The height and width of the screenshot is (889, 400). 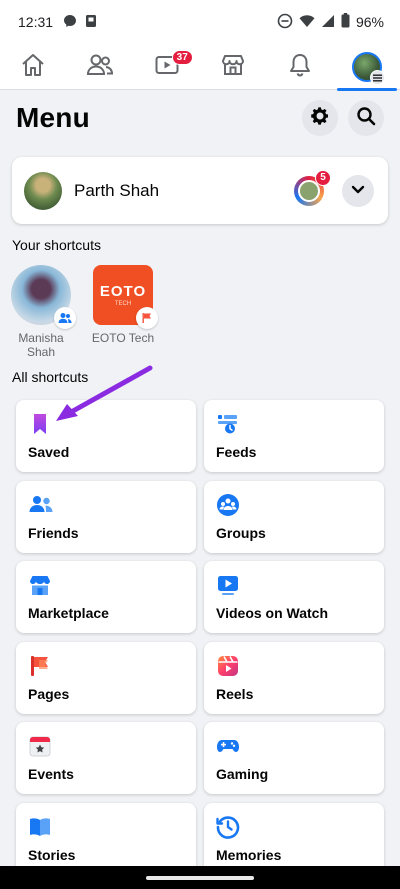 What do you see at coordinates (369, 22) in the screenshot?
I see `battery-percent: 96%` at bounding box center [369, 22].